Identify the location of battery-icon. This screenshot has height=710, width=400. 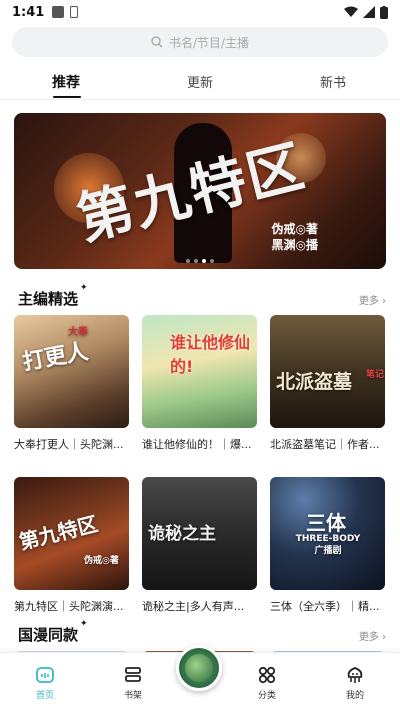
(384, 12).